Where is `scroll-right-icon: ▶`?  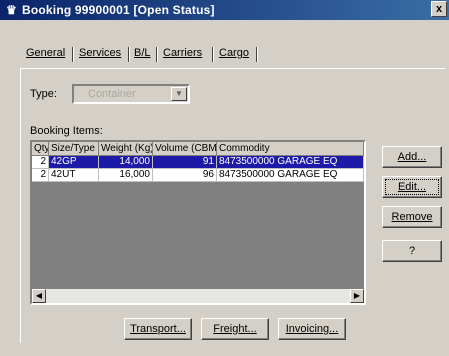
scroll-right-icon: ▶ is located at coordinates (357, 296).